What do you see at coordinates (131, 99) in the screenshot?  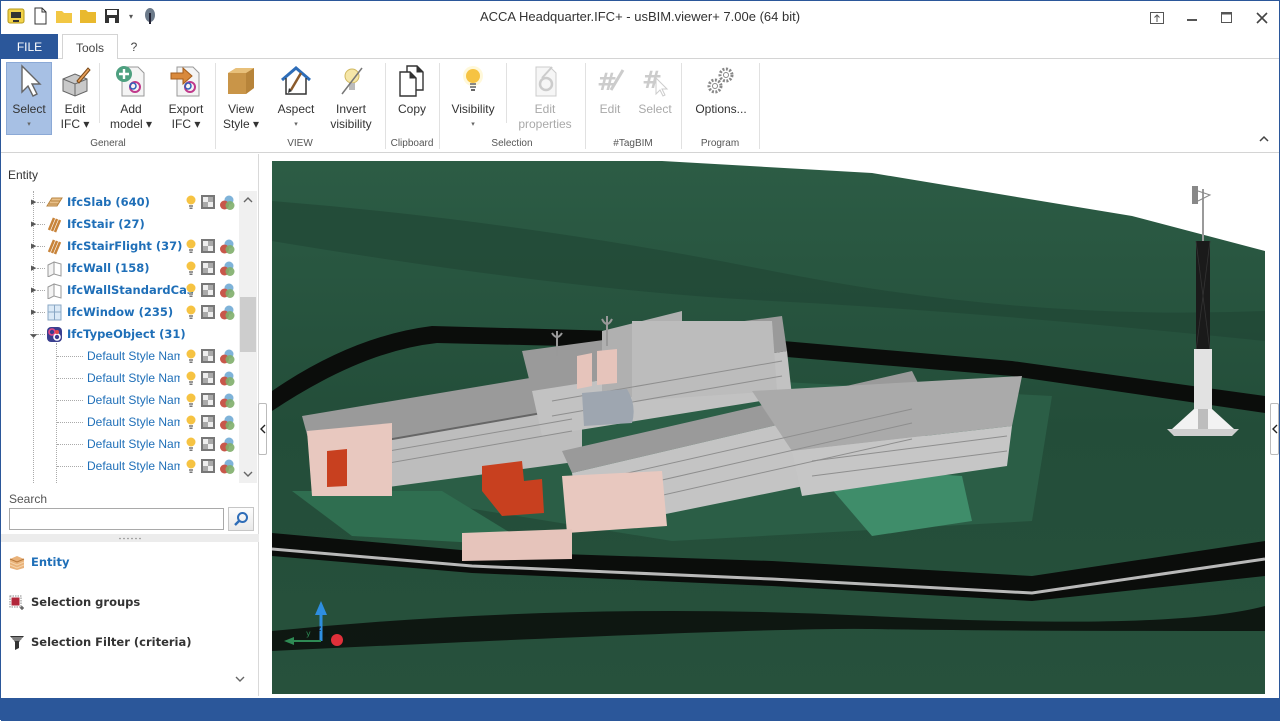 I see `add-model-button: Add model ▾` at bounding box center [131, 99].